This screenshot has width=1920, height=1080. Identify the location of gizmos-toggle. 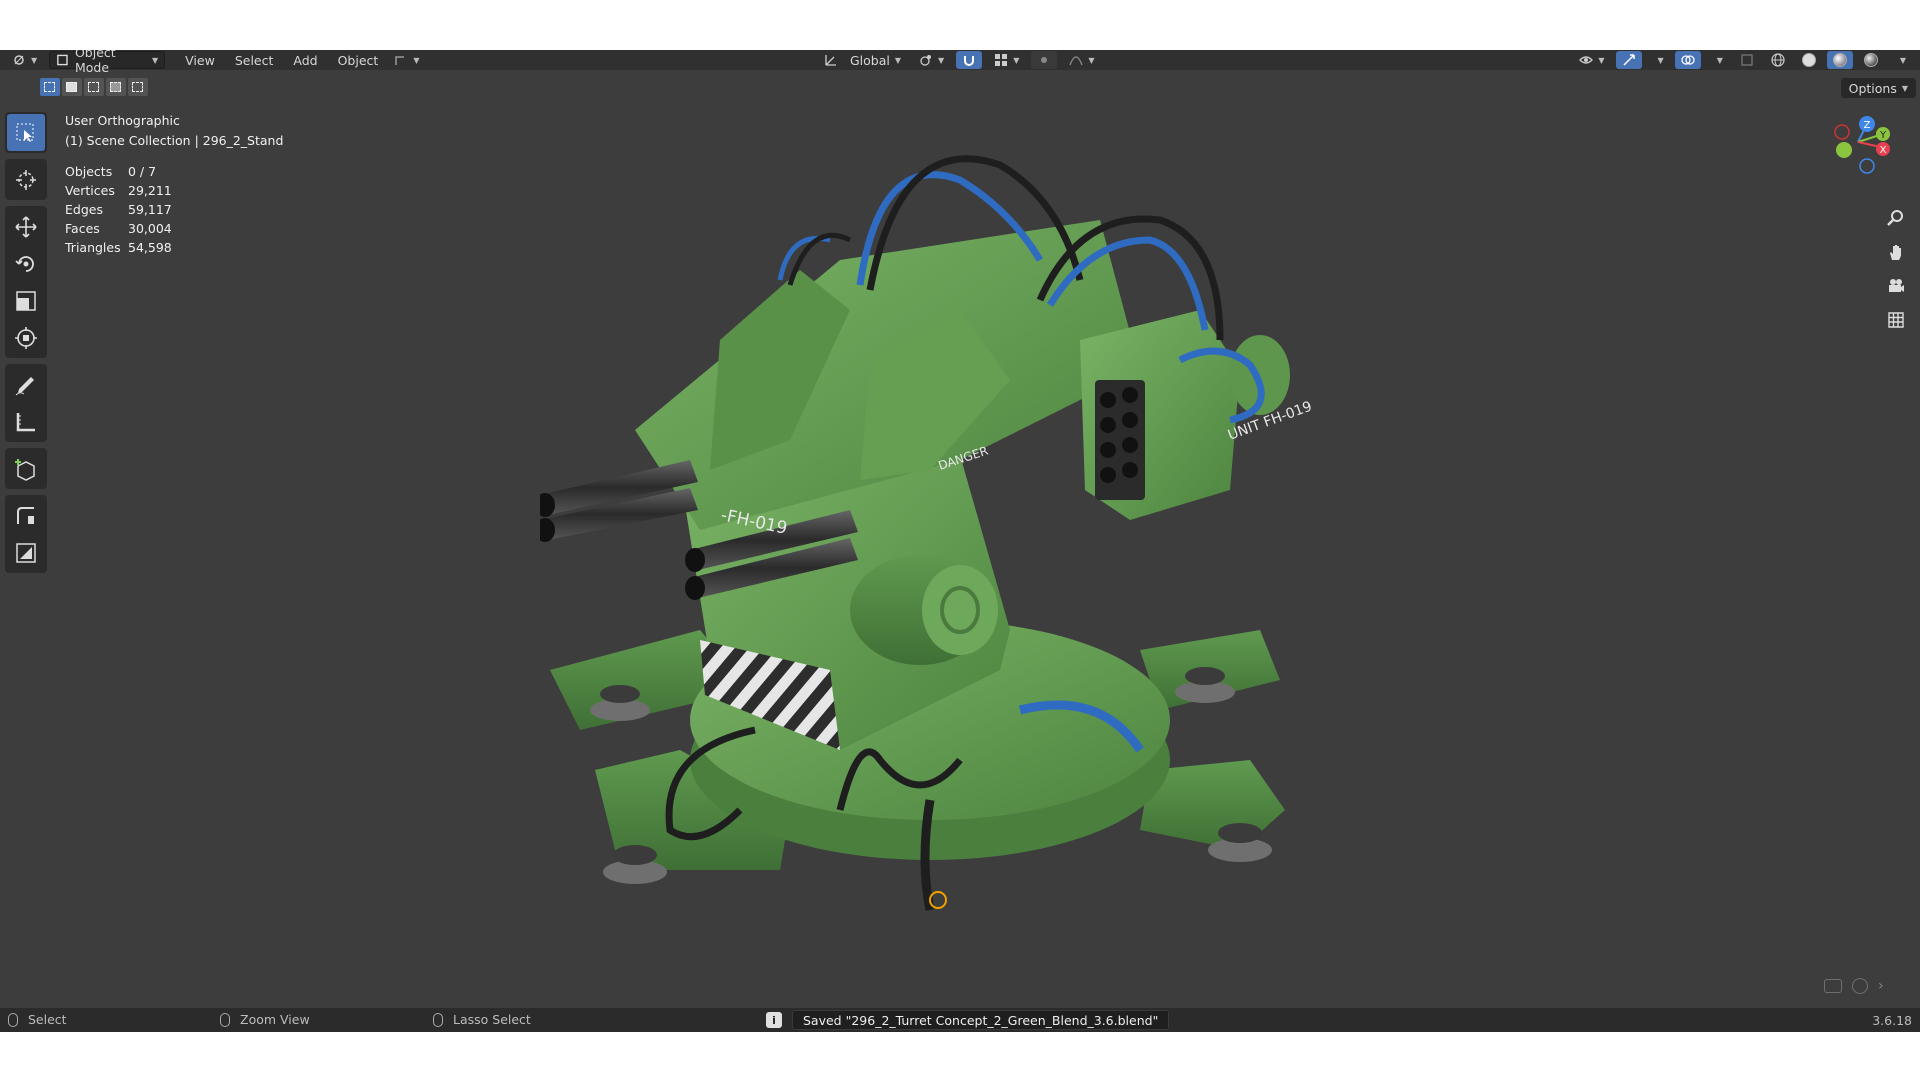
(1628, 60).